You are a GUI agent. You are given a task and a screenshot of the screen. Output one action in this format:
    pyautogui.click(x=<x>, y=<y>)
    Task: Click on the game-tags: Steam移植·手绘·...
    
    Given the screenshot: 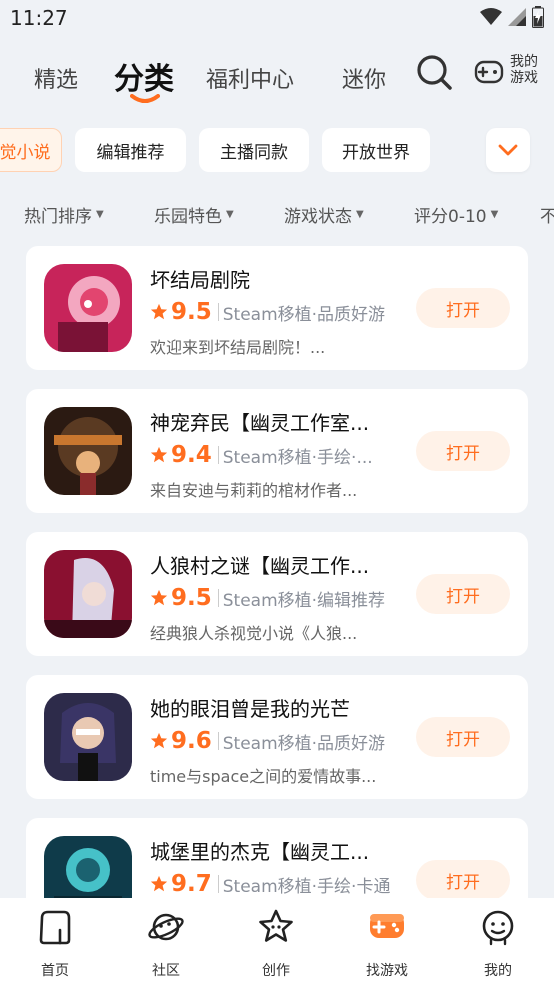 What is the action you would take?
    pyautogui.click(x=297, y=457)
    